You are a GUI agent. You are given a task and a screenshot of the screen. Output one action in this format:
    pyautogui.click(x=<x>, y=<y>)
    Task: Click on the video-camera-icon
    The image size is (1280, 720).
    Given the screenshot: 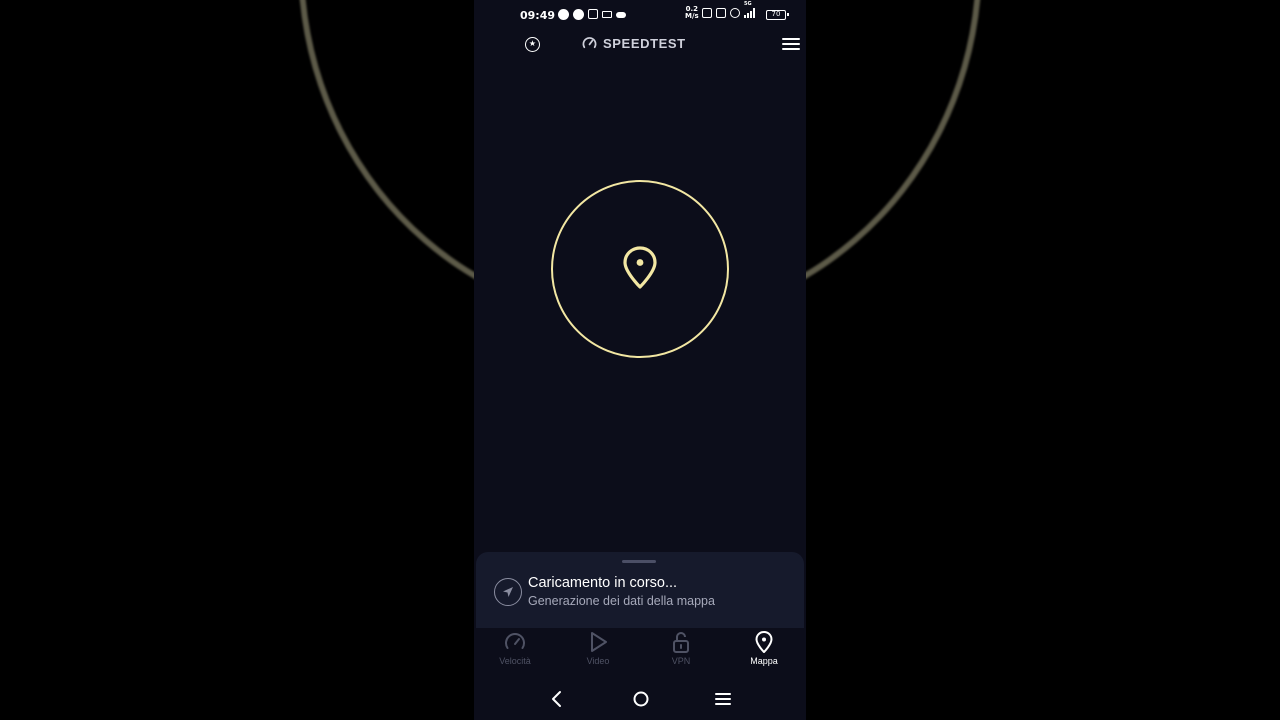 What is the action you would take?
    pyautogui.click(x=607, y=14)
    